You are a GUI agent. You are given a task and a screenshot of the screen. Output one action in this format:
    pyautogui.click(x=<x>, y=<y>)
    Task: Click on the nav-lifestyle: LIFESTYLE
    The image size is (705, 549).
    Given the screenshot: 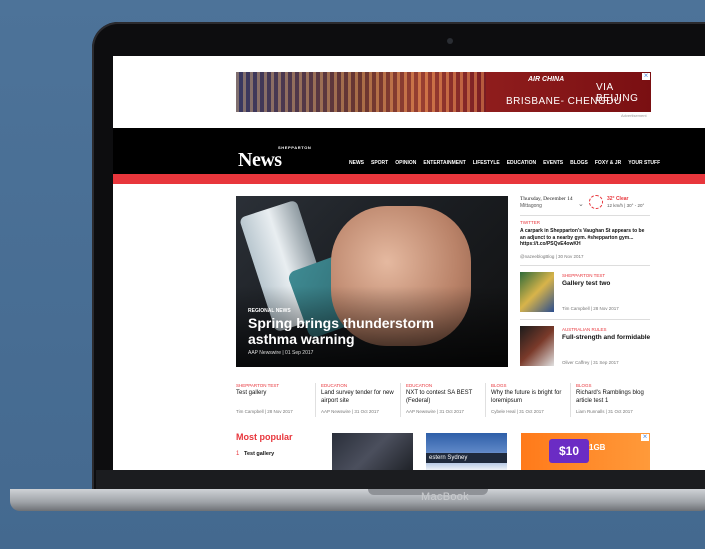 What is the action you would take?
    pyautogui.click(x=486, y=163)
    